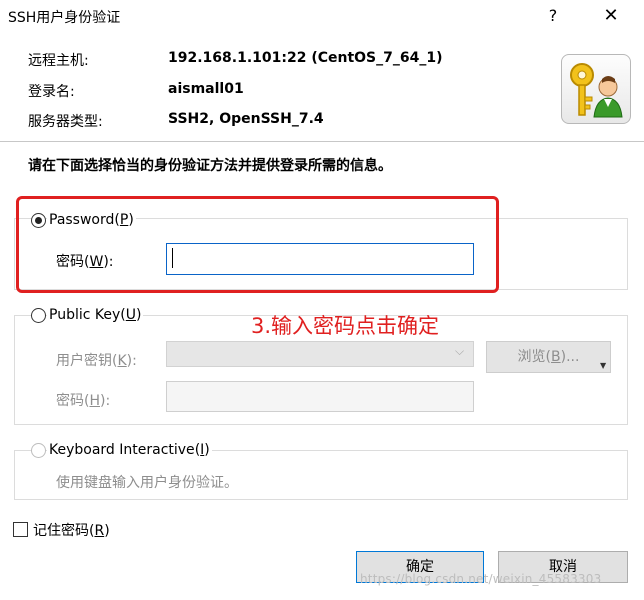 The height and width of the screenshot is (600, 644). Describe the element at coordinates (603, 365) in the screenshot. I see `dropdown-arrow-icon: ▼` at that location.